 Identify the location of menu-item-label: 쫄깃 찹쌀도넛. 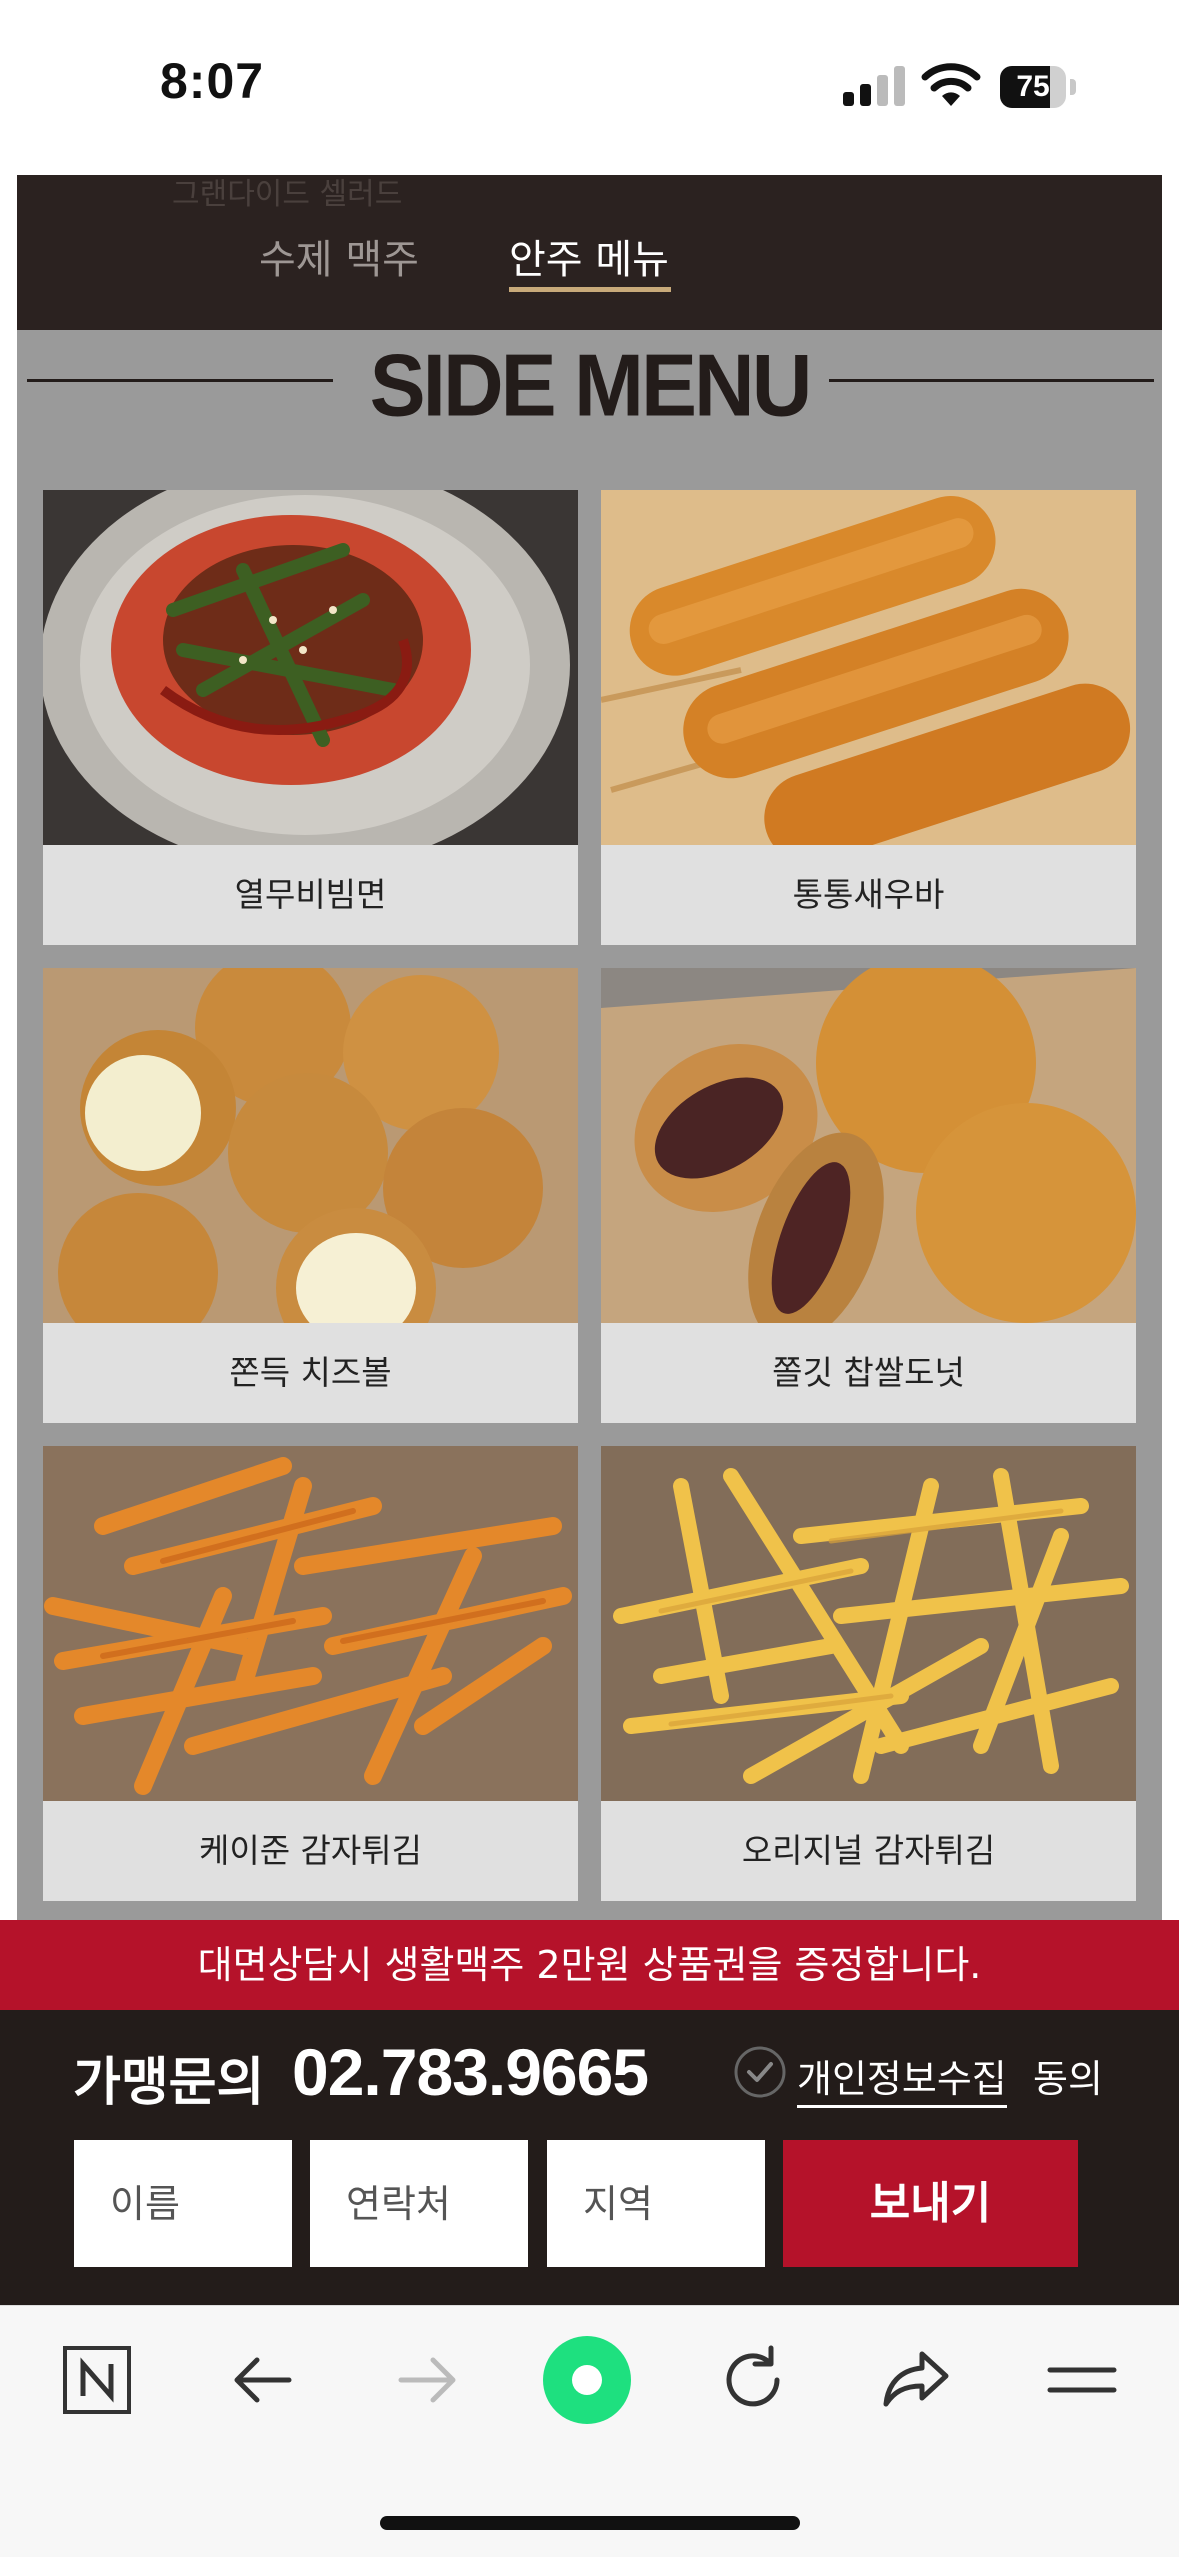
(868, 1373).